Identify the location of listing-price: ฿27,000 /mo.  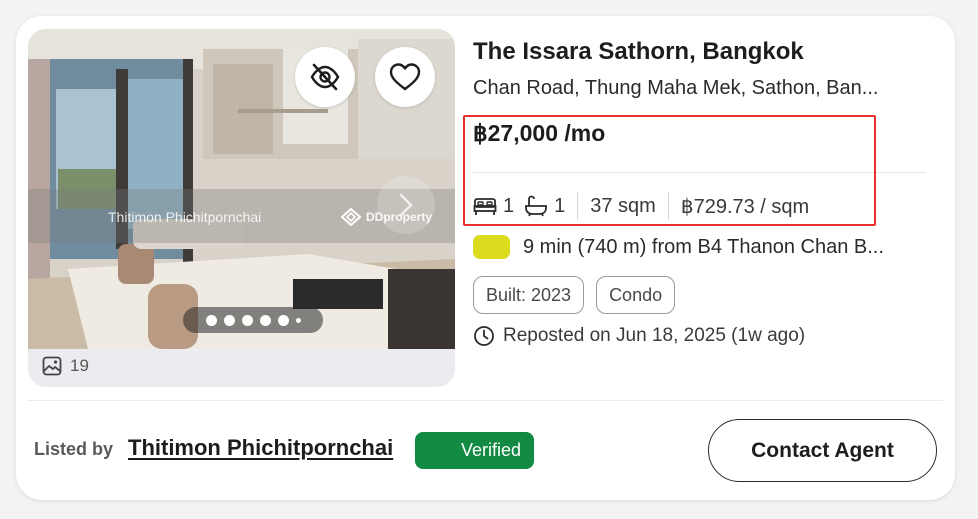
(539, 133).